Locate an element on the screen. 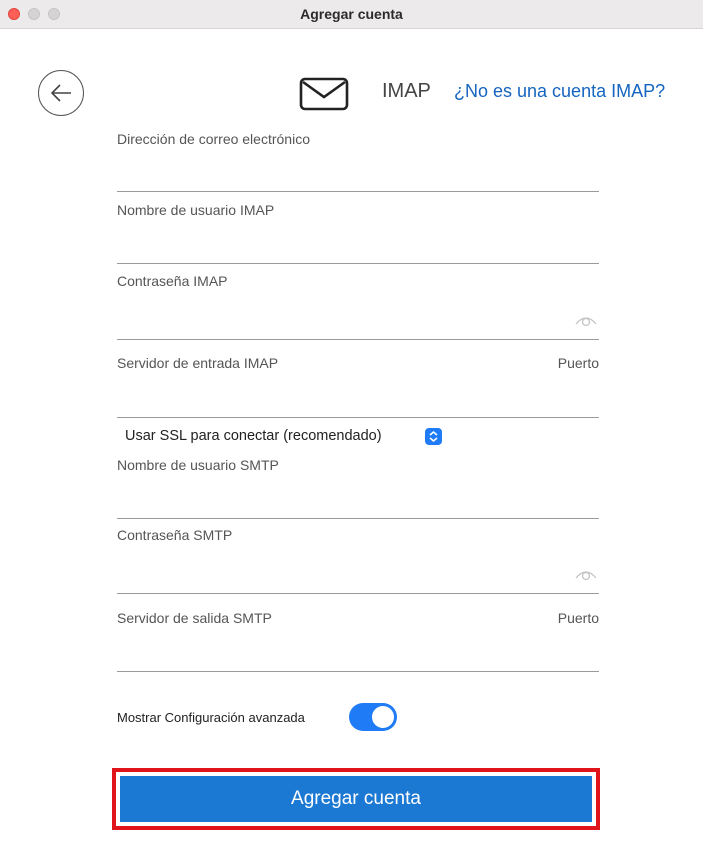 Image resolution: width=703 pixels, height=856 pixels. imap-server-input is located at coordinates (318, 402).